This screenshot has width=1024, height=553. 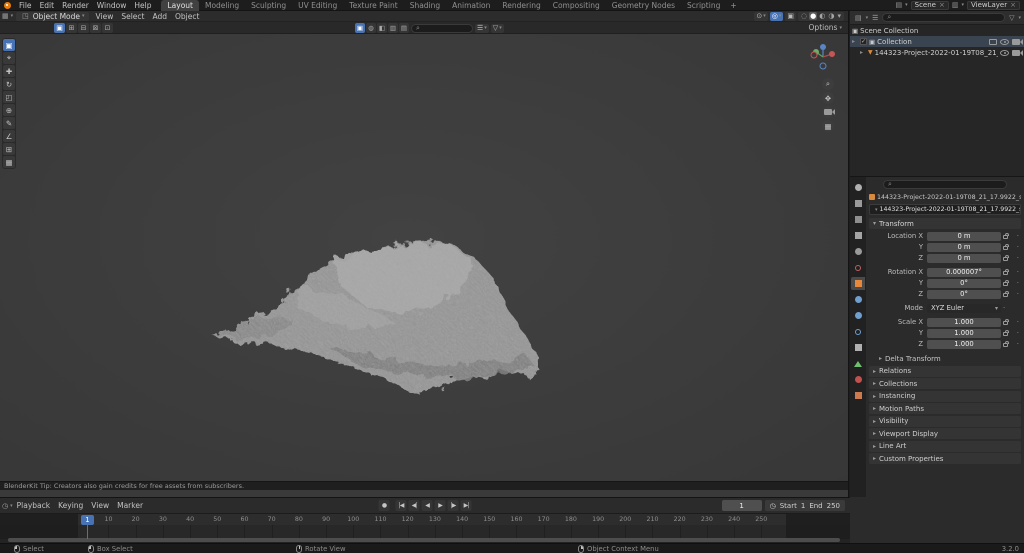 I want to click on timeline-menu-view: View, so click(x=100, y=505).